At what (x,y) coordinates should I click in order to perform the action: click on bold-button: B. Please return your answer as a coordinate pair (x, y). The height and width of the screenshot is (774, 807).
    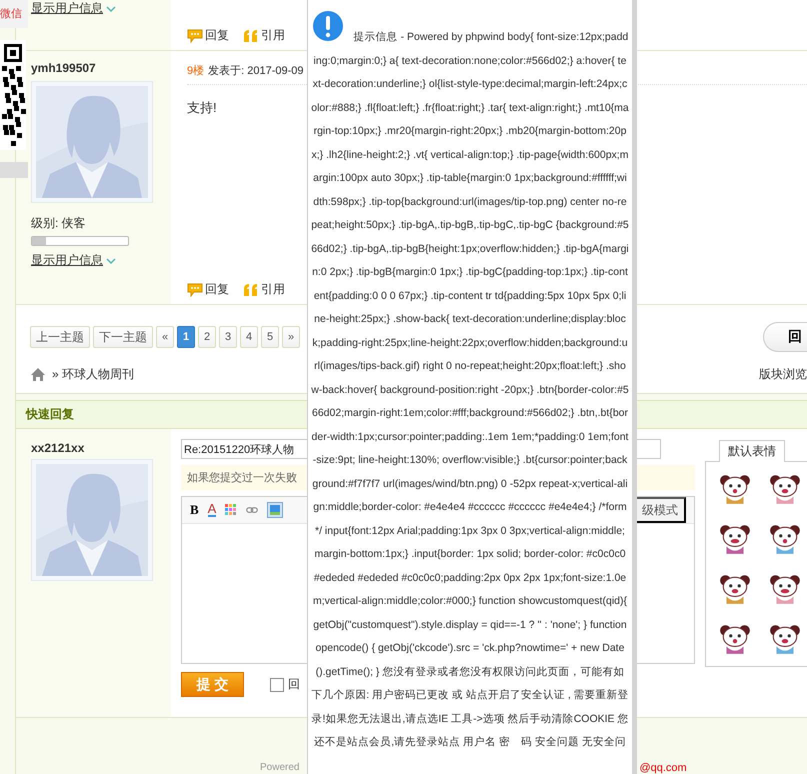
    Looking at the image, I should click on (194, 510).